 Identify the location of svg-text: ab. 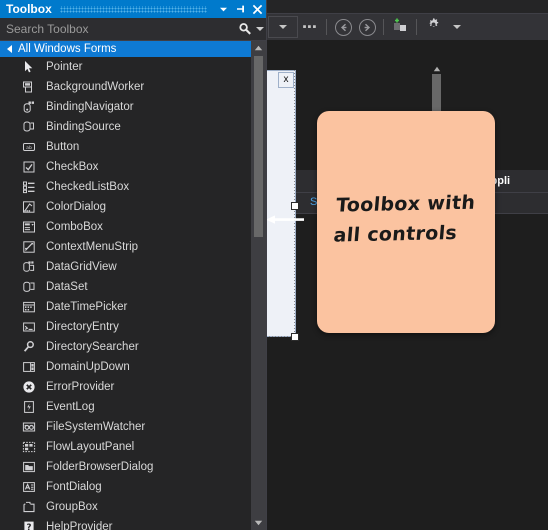
(29, 148).